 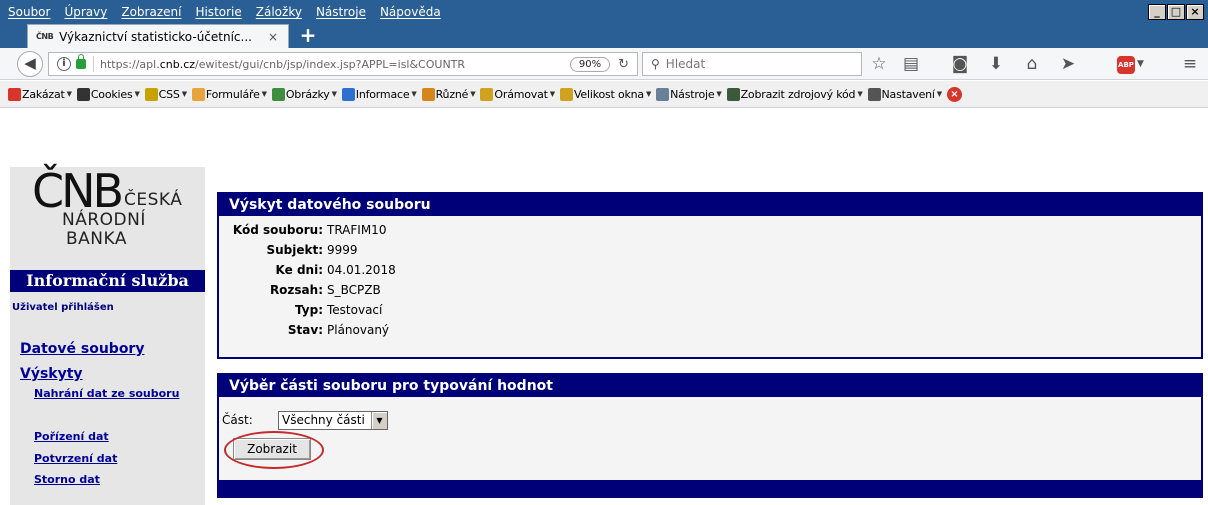 What do you see at coordinates (67, 479) in the screenshot?
I see `sidebar-item-storno-dat: Storno dat` at bounding box center [67, 479].